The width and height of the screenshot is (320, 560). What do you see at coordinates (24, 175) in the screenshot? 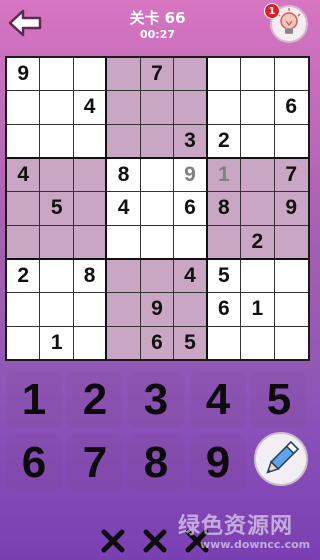
I see `cell-r4-c1: 4` at bounding box center [24, 175].